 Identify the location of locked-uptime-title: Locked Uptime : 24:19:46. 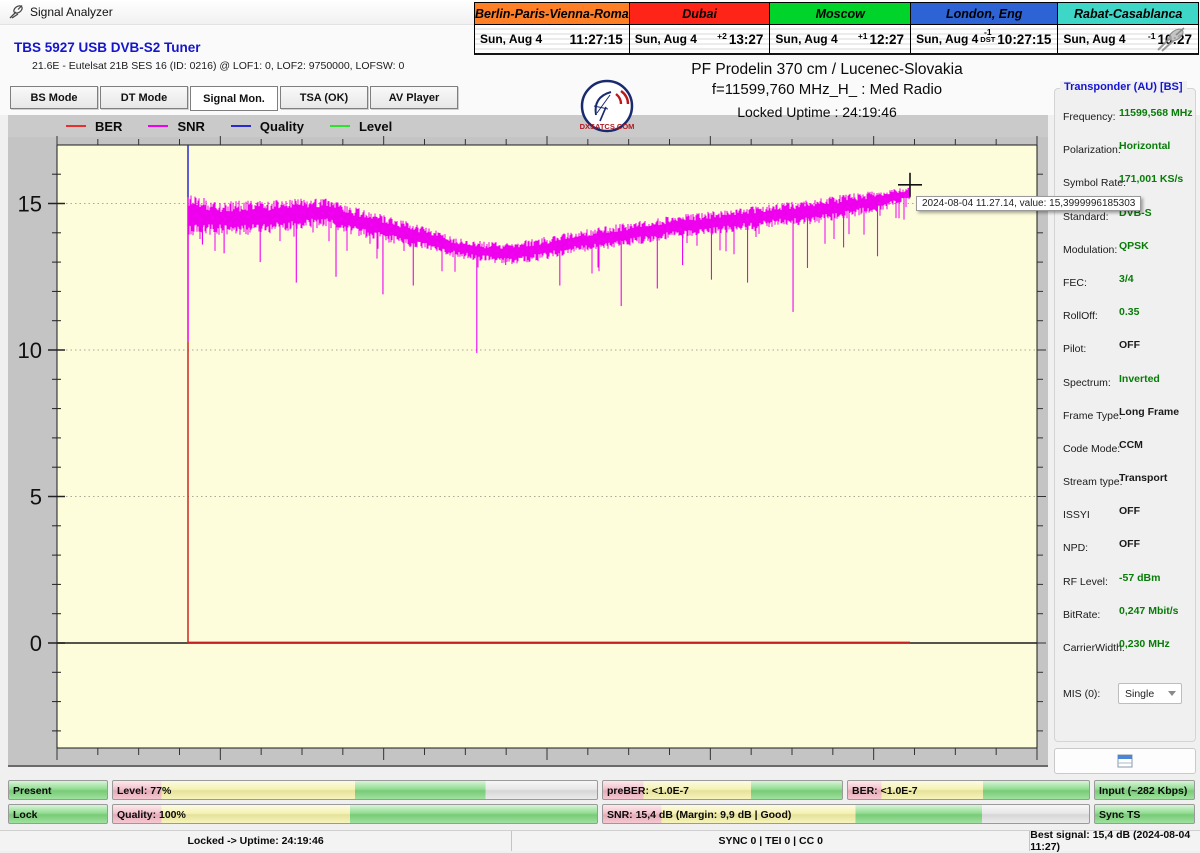
(817, 112).